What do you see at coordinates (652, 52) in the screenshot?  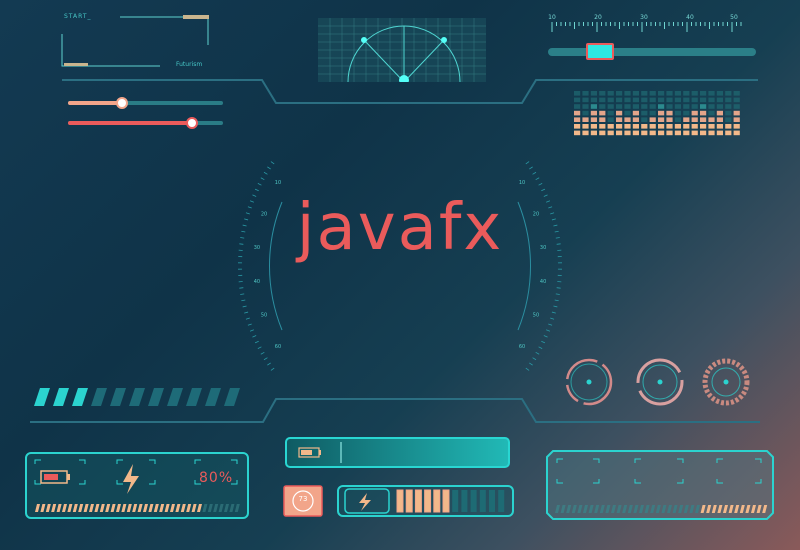 I see `top-slider-track` at bounding box center [652, 52].